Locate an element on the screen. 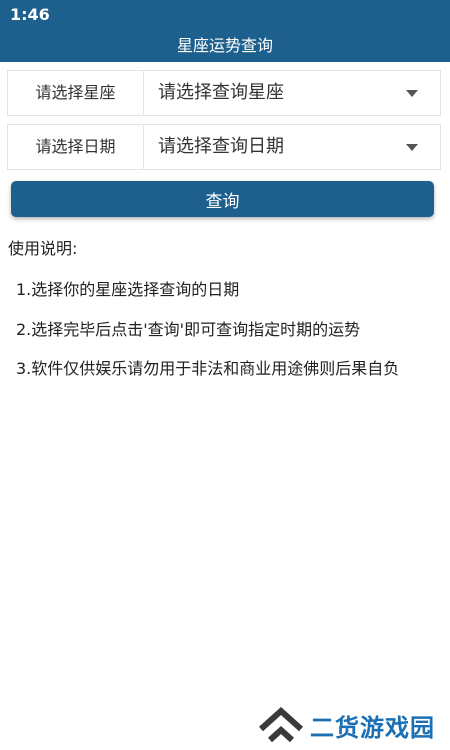  zodiac-dropdown: 请选择查询星座 is located at coordinates (292, 93).